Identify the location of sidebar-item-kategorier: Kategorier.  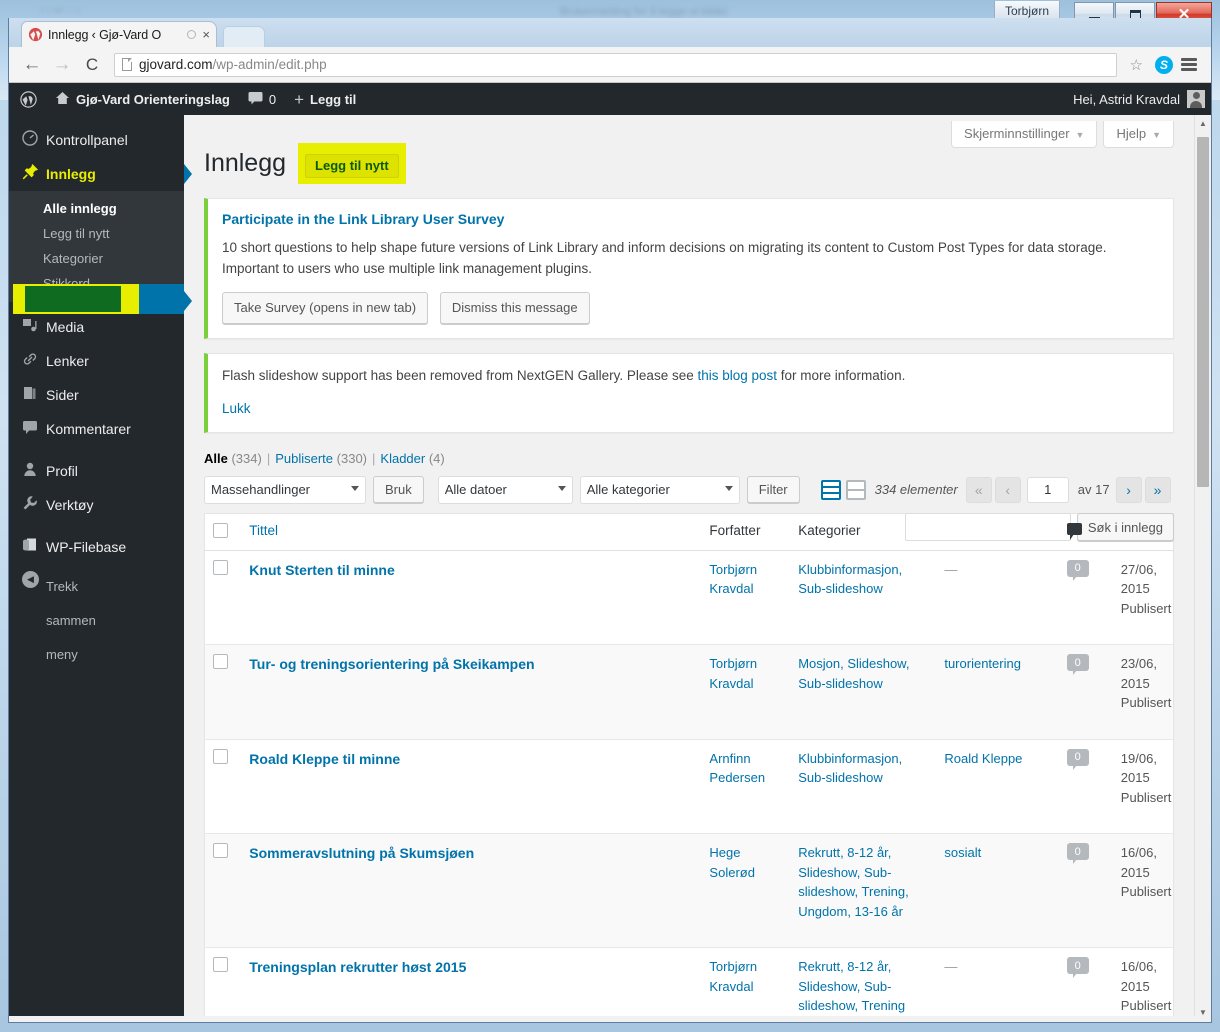
(96, 258).